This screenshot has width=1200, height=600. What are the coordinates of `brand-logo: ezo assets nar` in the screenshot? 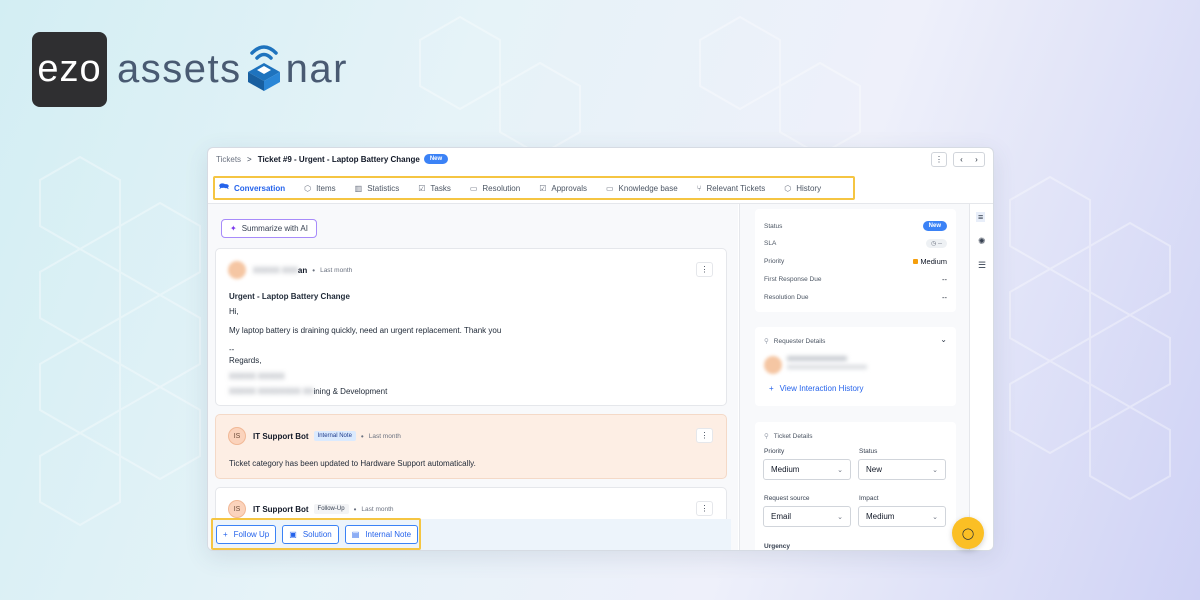 It's located at (190, 69).